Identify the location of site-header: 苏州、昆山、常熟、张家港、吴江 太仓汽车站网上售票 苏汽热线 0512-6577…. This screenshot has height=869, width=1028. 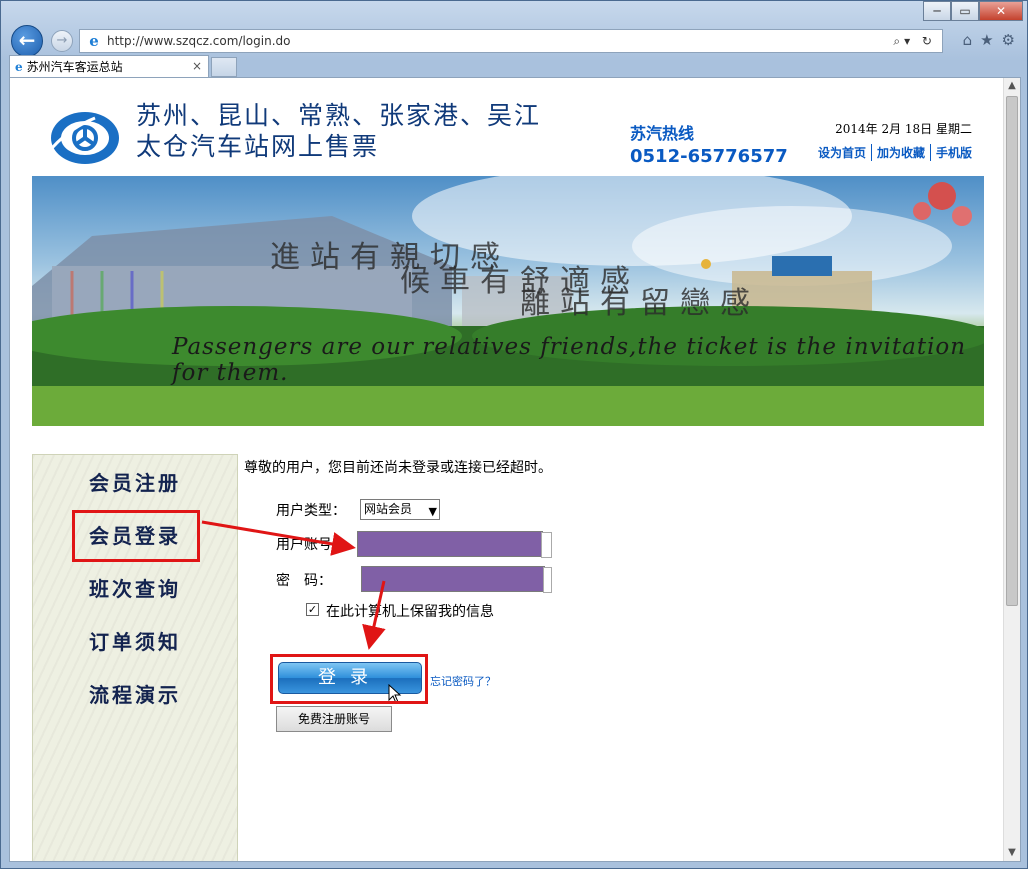
(508, 127).